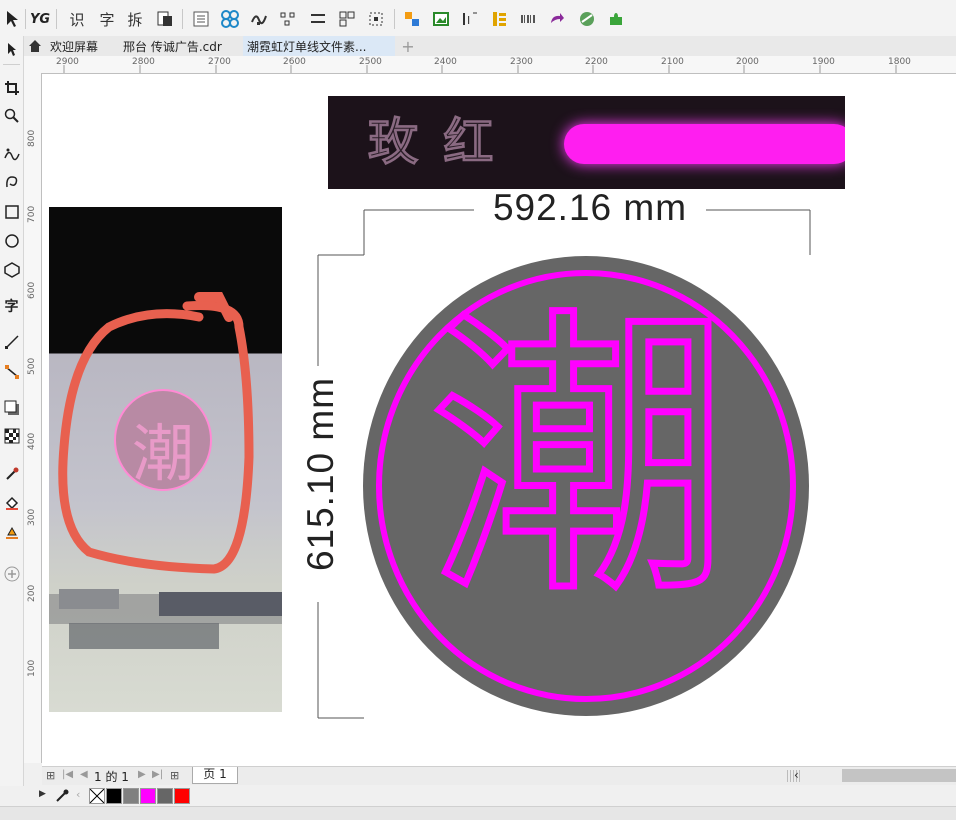  Describe the element at coordinates (587, 19) in the screenshot. I see `globe-icon` at that location.